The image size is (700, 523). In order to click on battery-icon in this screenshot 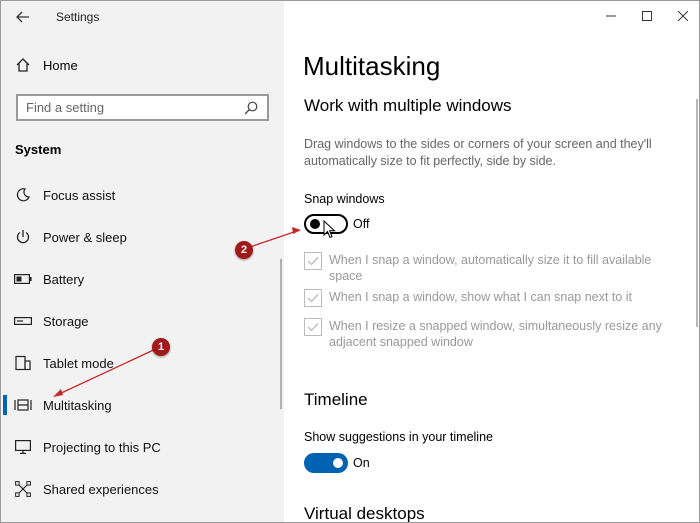, I will do `click(23, 279)`.